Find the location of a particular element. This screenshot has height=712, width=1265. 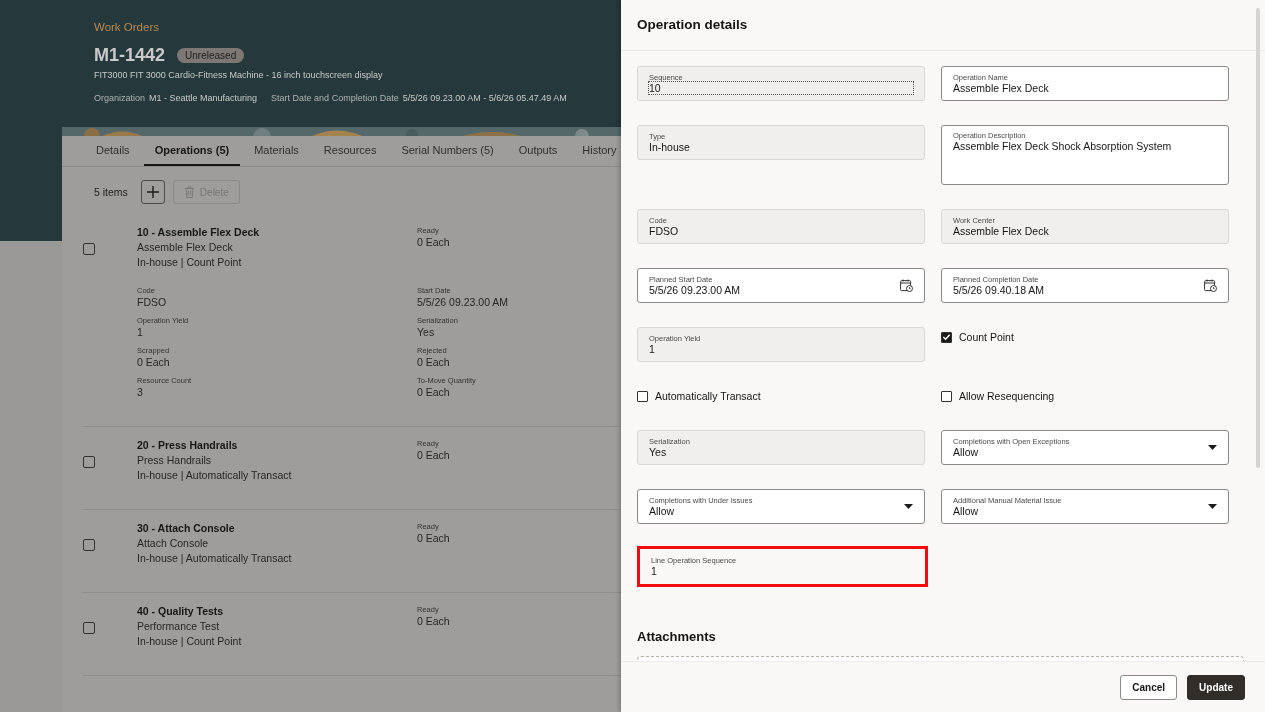

operation-description: Press Handrails is located at coordinates (175, 460).